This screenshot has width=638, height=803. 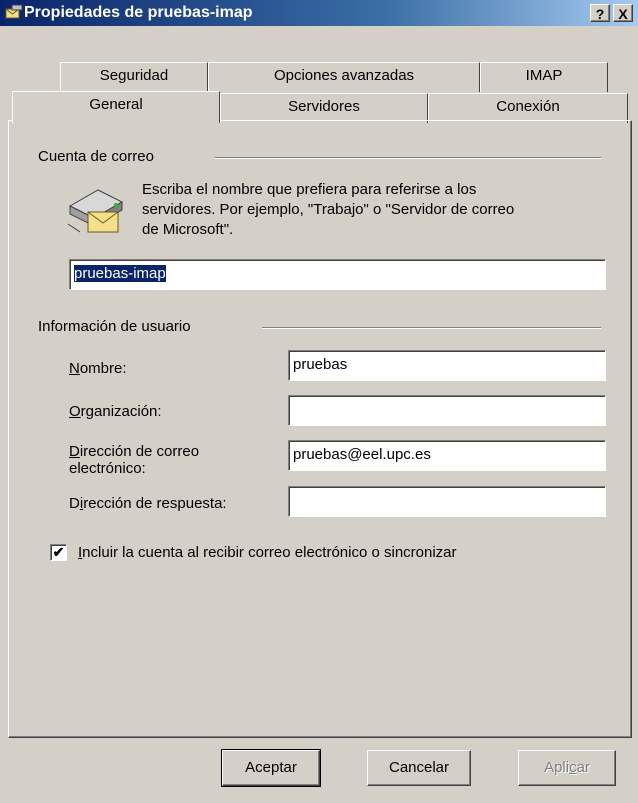 What do you see at coordinates (431, 328) in the screenshot?
I see `group-divider-user` at bounding box center [431, 328].